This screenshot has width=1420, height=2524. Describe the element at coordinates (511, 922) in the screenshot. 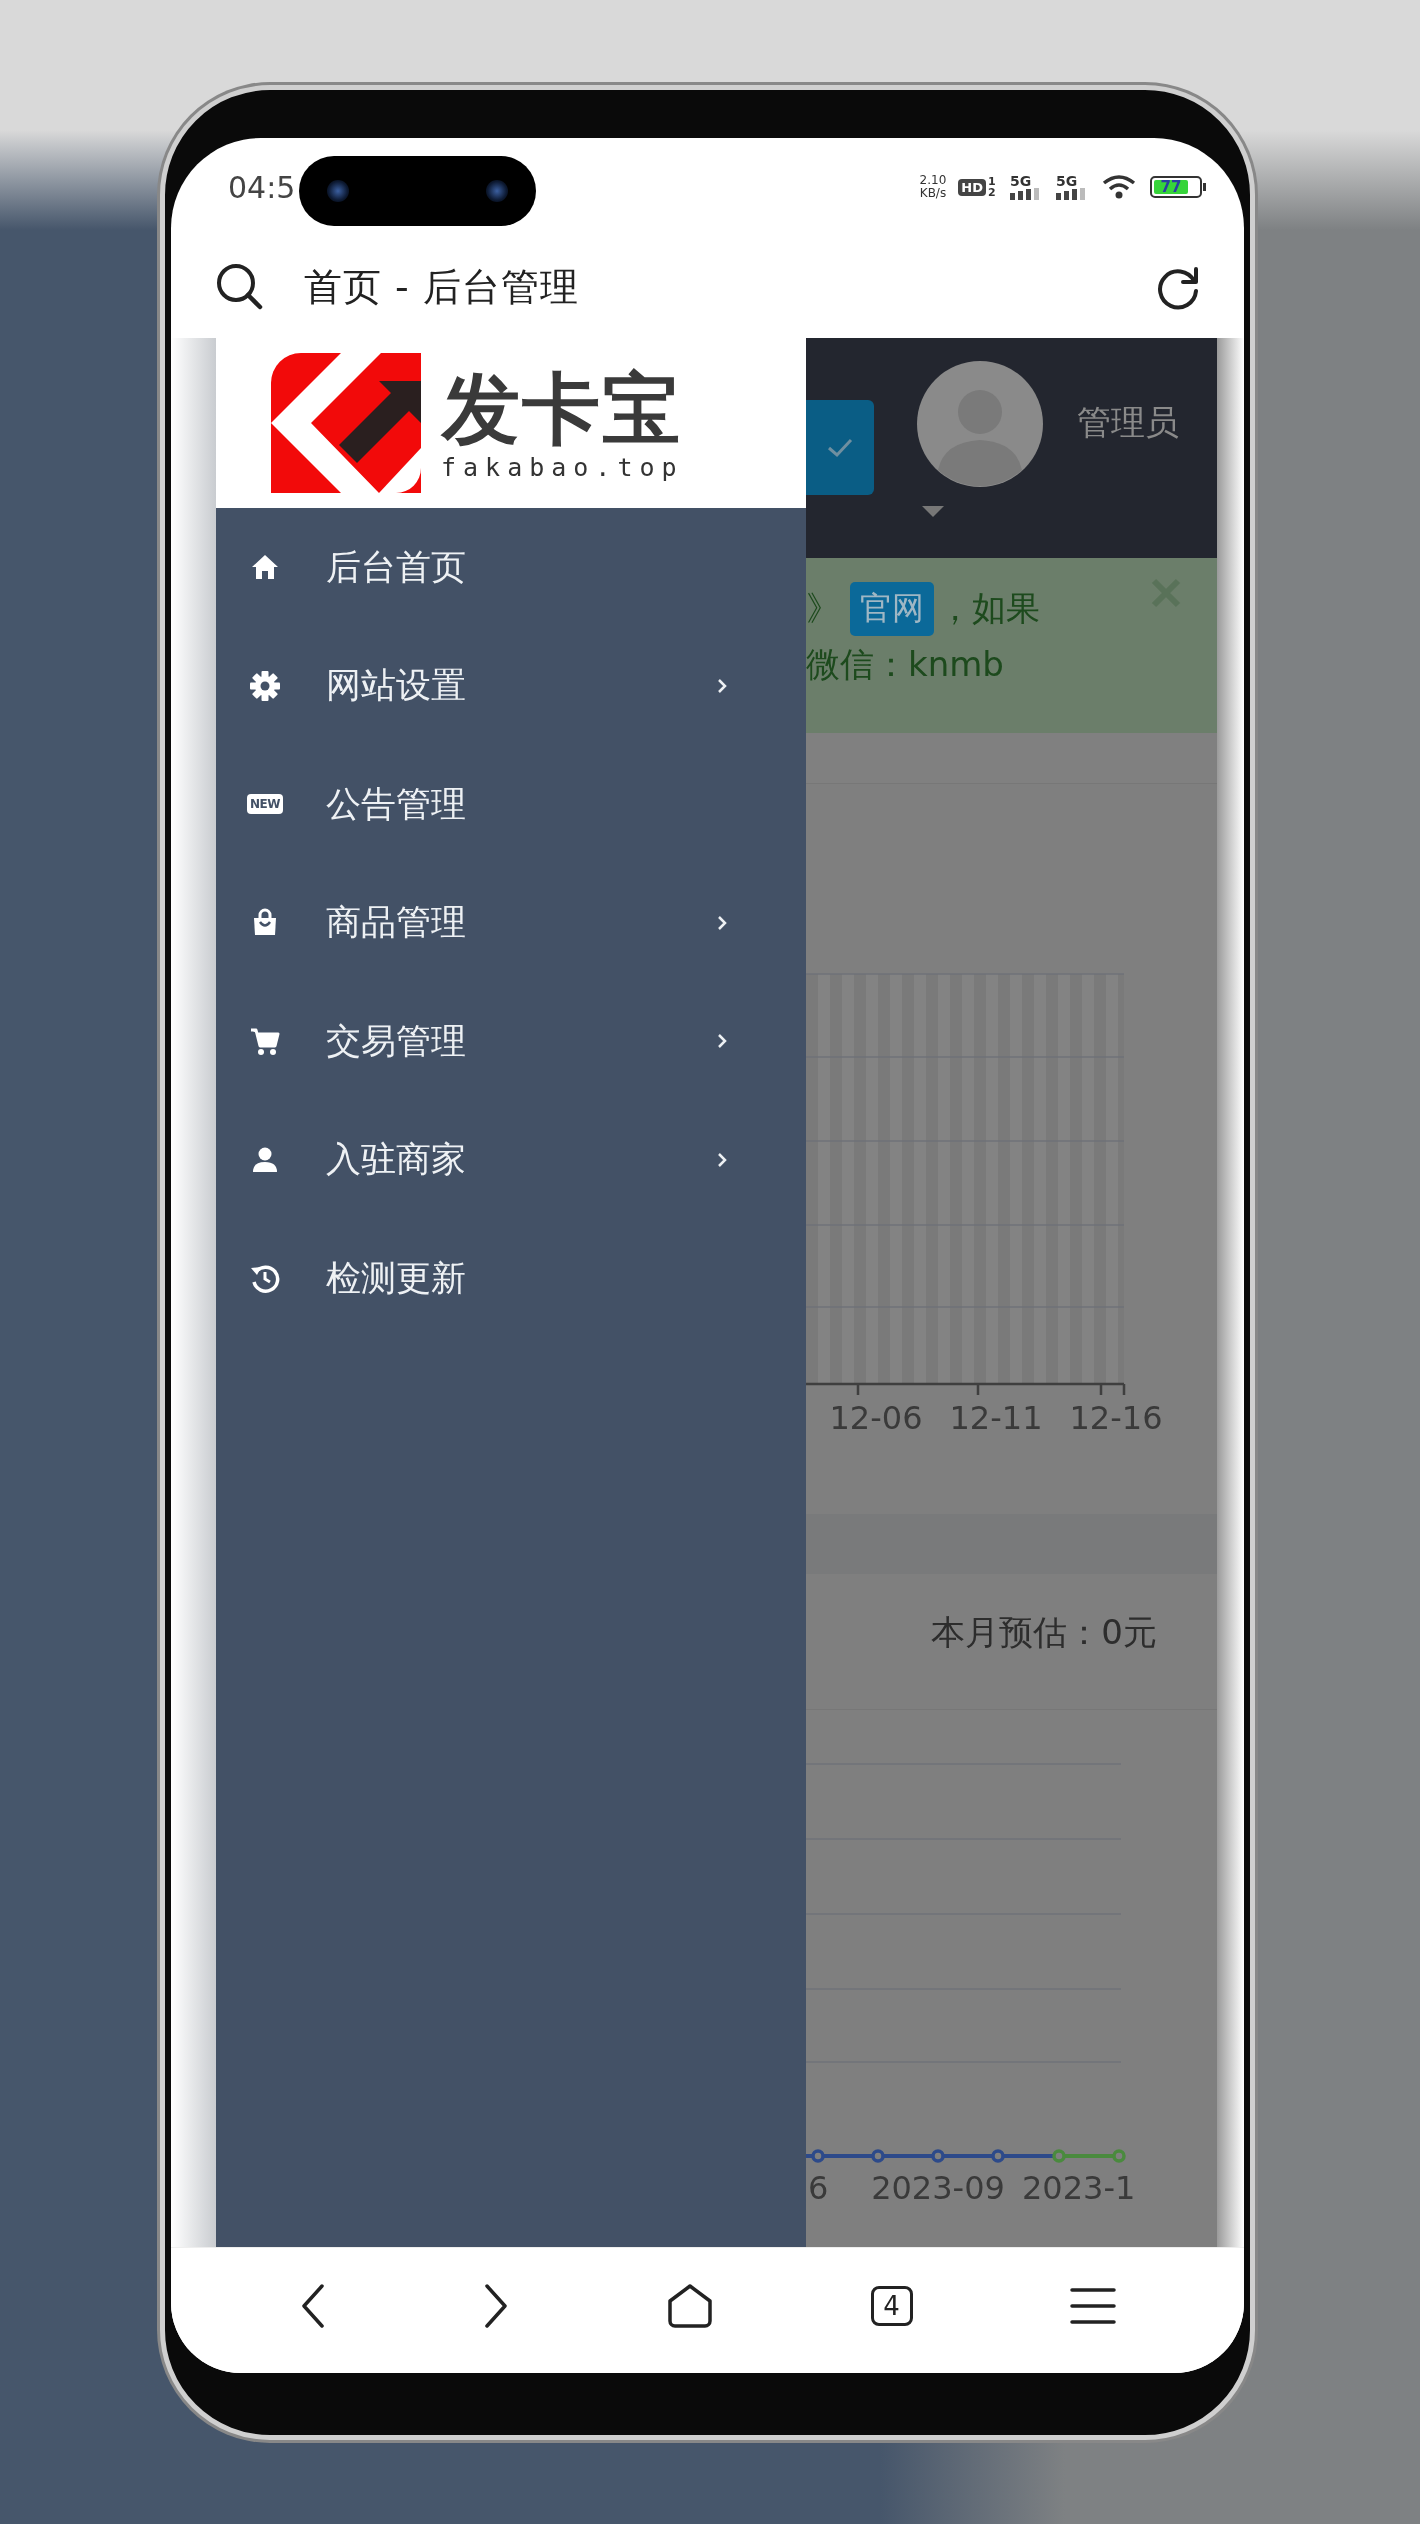

I see `menu-item: 商品管理` at that location.